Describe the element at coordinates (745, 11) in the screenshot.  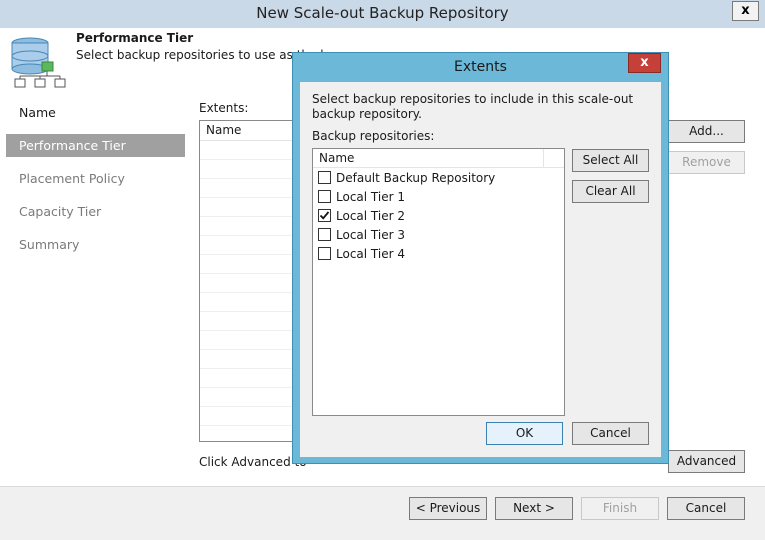
I see `window-close-button: x` at that location.